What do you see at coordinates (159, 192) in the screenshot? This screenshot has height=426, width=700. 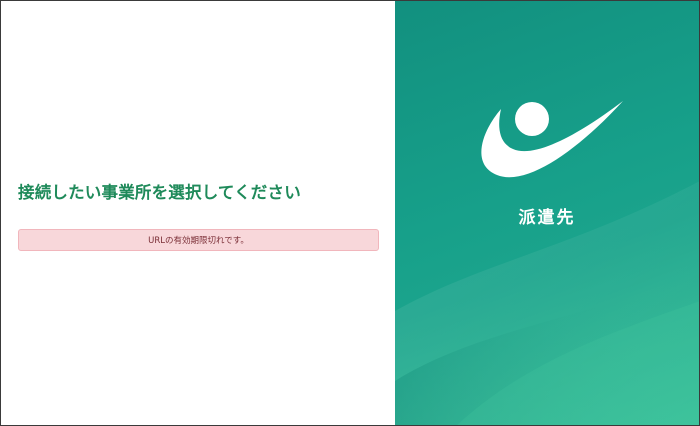 I see `page-title: 接続したい事業所を選択してください` at bounding box center [159, 192].